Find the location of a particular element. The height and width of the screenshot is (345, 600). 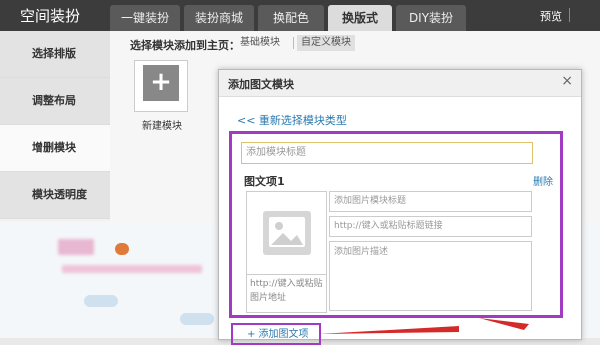

image-placeholder-icon is located at coordinates (287, 233).